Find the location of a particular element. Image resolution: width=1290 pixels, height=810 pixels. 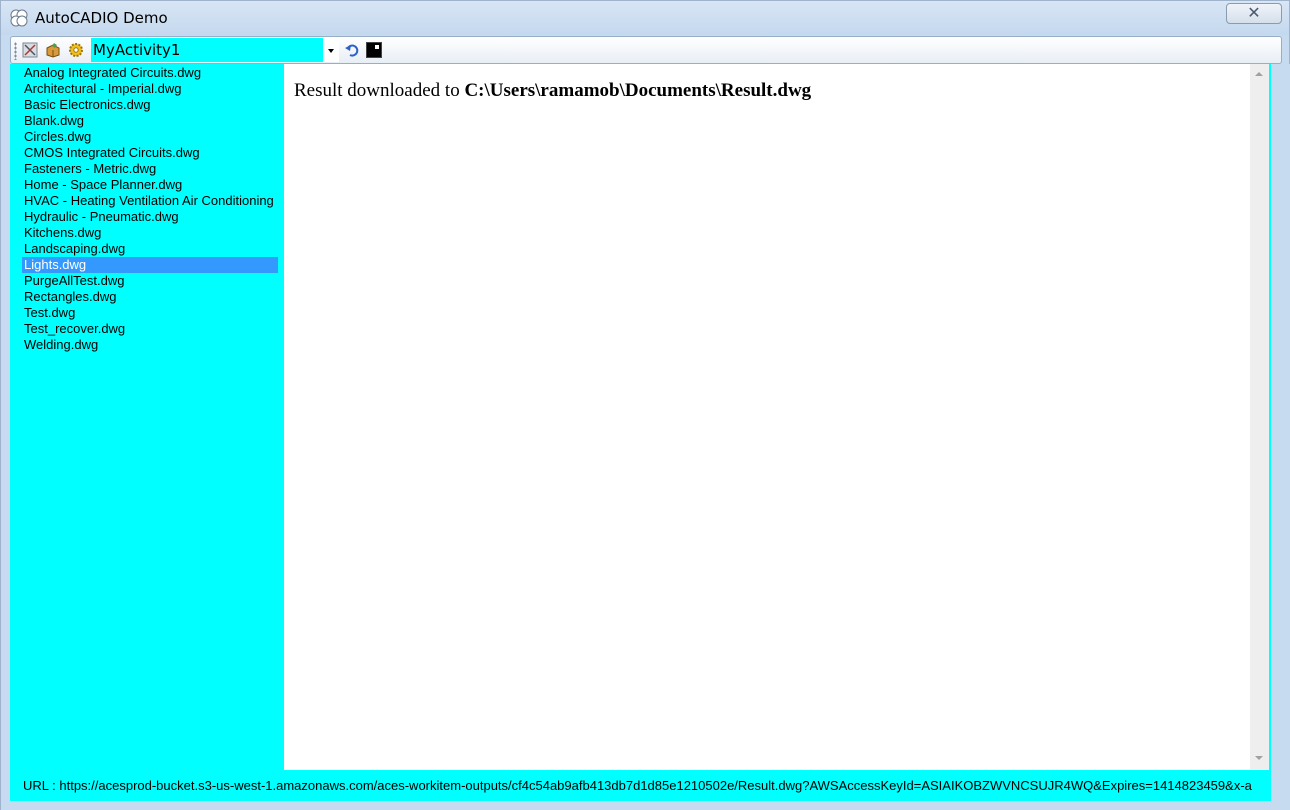

gear-icon is located at coordinates (76, 50).